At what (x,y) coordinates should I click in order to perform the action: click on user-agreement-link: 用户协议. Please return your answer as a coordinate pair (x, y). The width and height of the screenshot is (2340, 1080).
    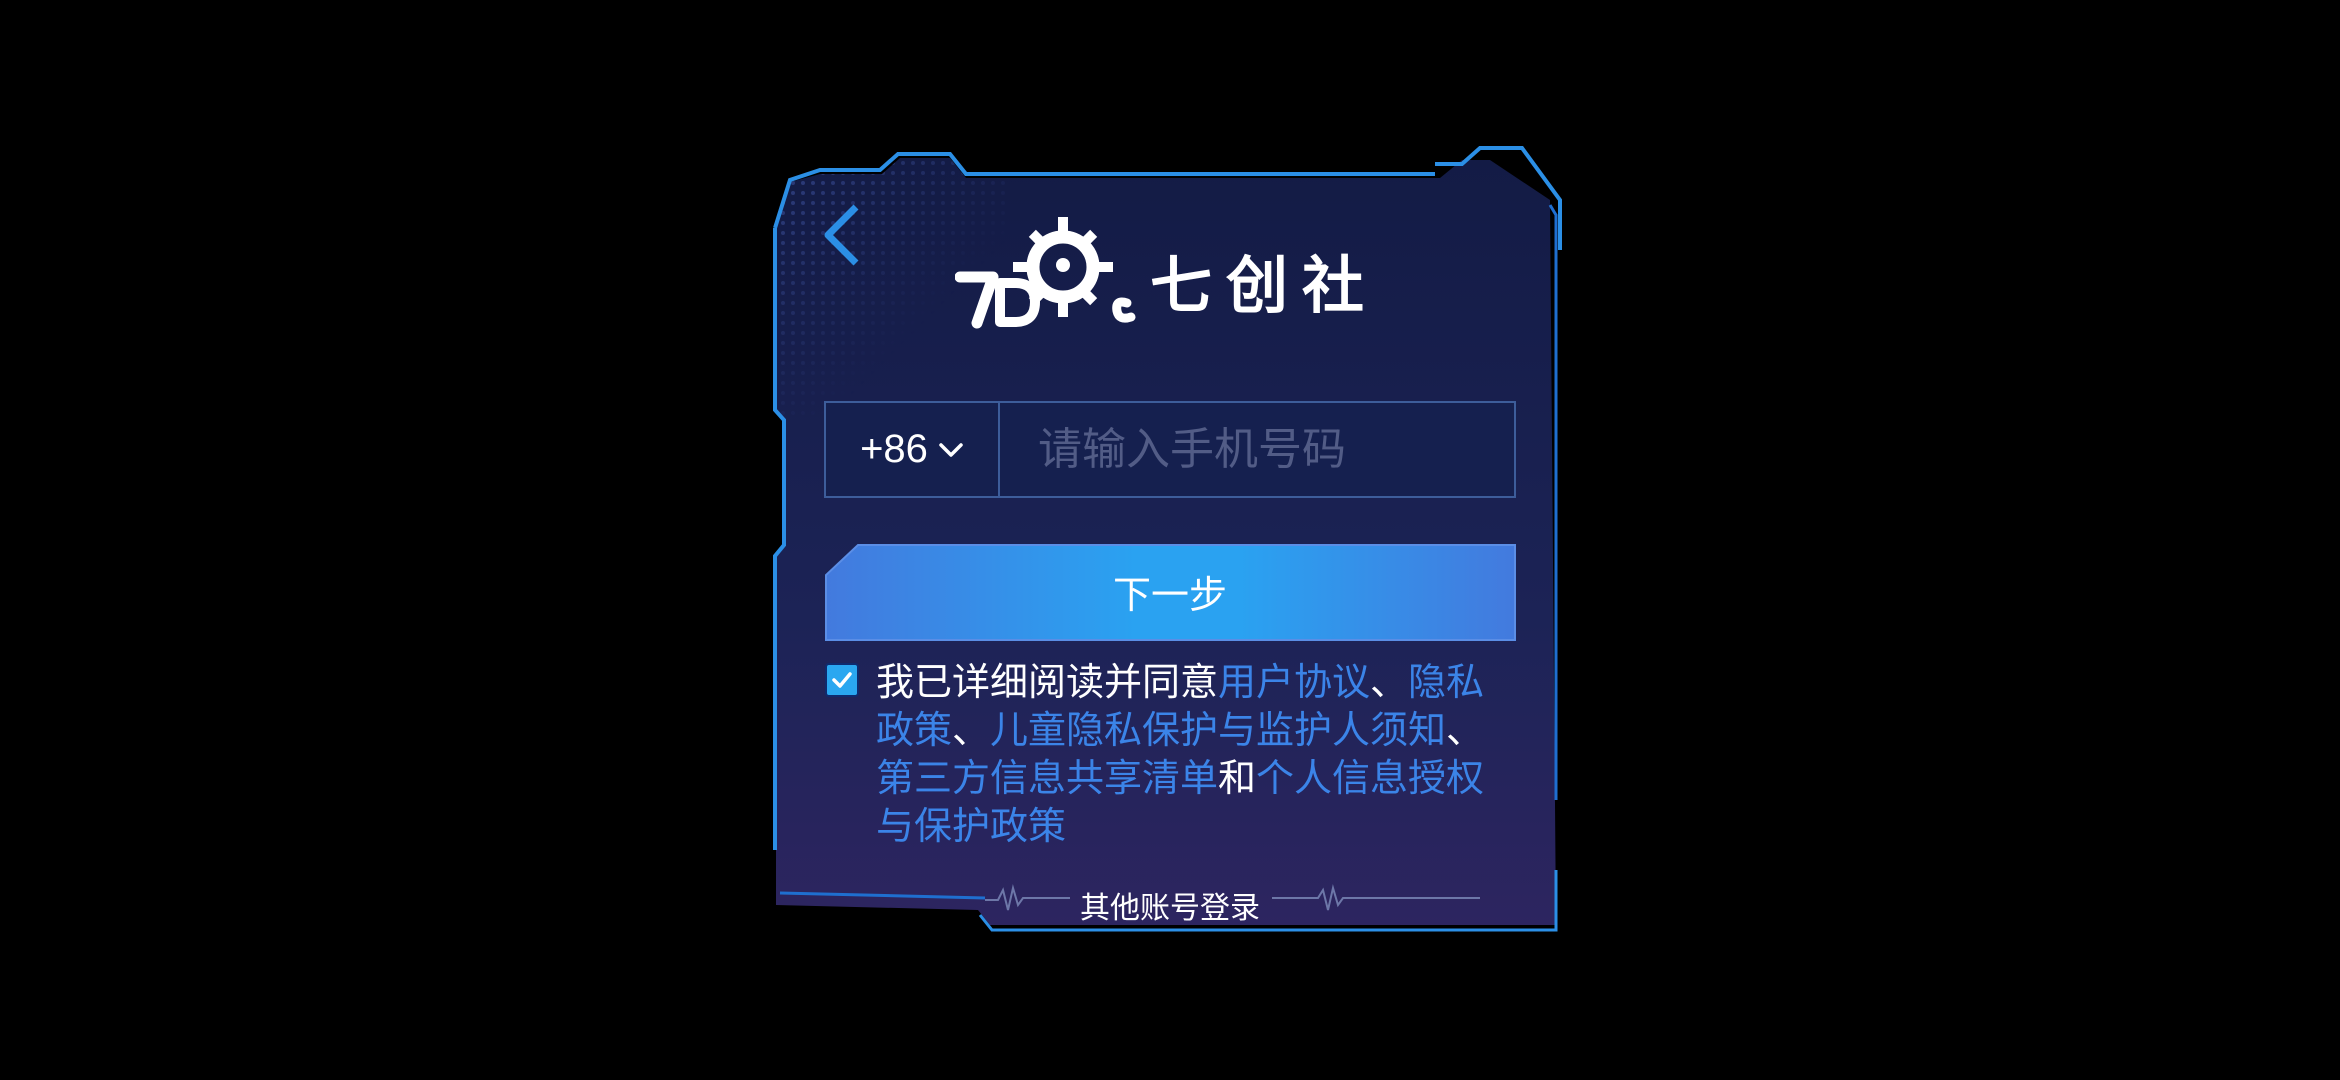
    Looking at the image, I should click on (1294, 682).